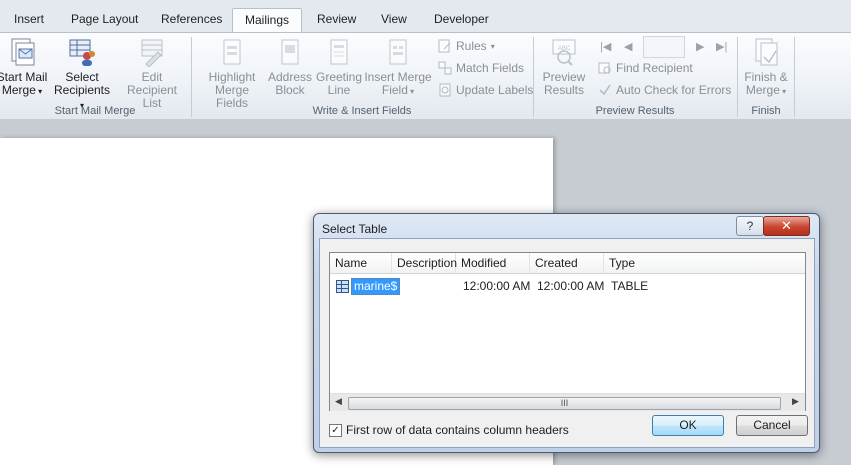 The height and width of the screenshot is (465, 851). What do you see at coordinates (339, 77) in the screenshot?
I see `greeting-line-label-1: Greeting` at bounding box center [339, 77].